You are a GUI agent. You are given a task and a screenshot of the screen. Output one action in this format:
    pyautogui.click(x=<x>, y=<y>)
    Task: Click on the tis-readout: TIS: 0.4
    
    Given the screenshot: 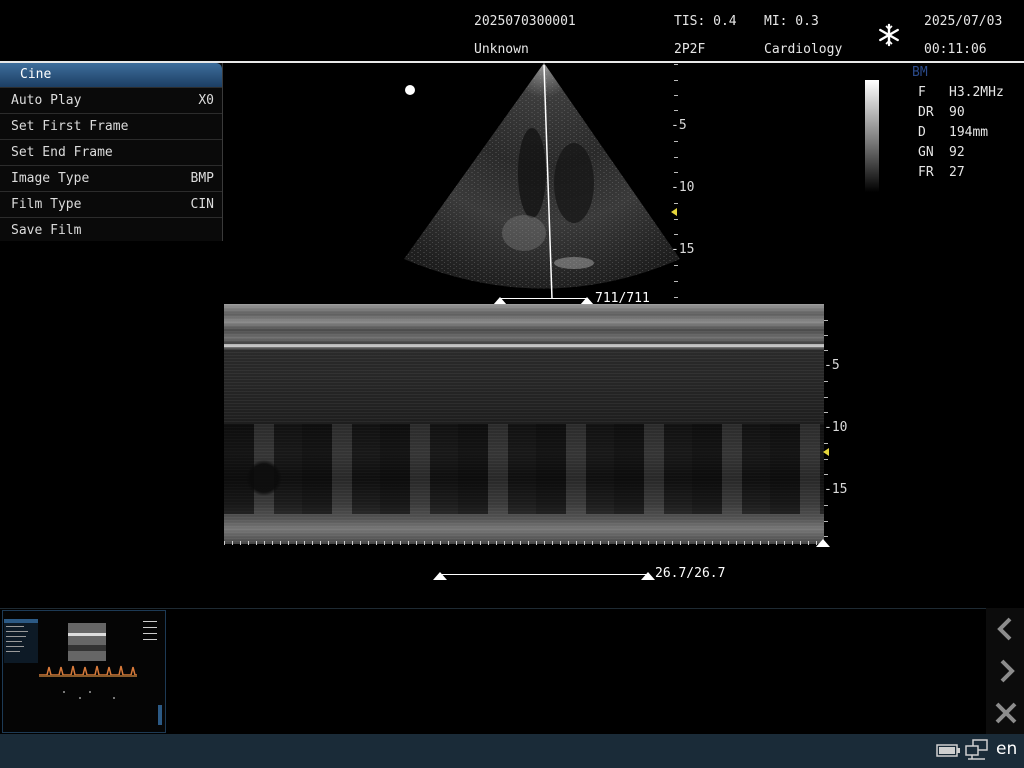 What is the action you would take?
    pyautogui.click(x=705, y=21)
    